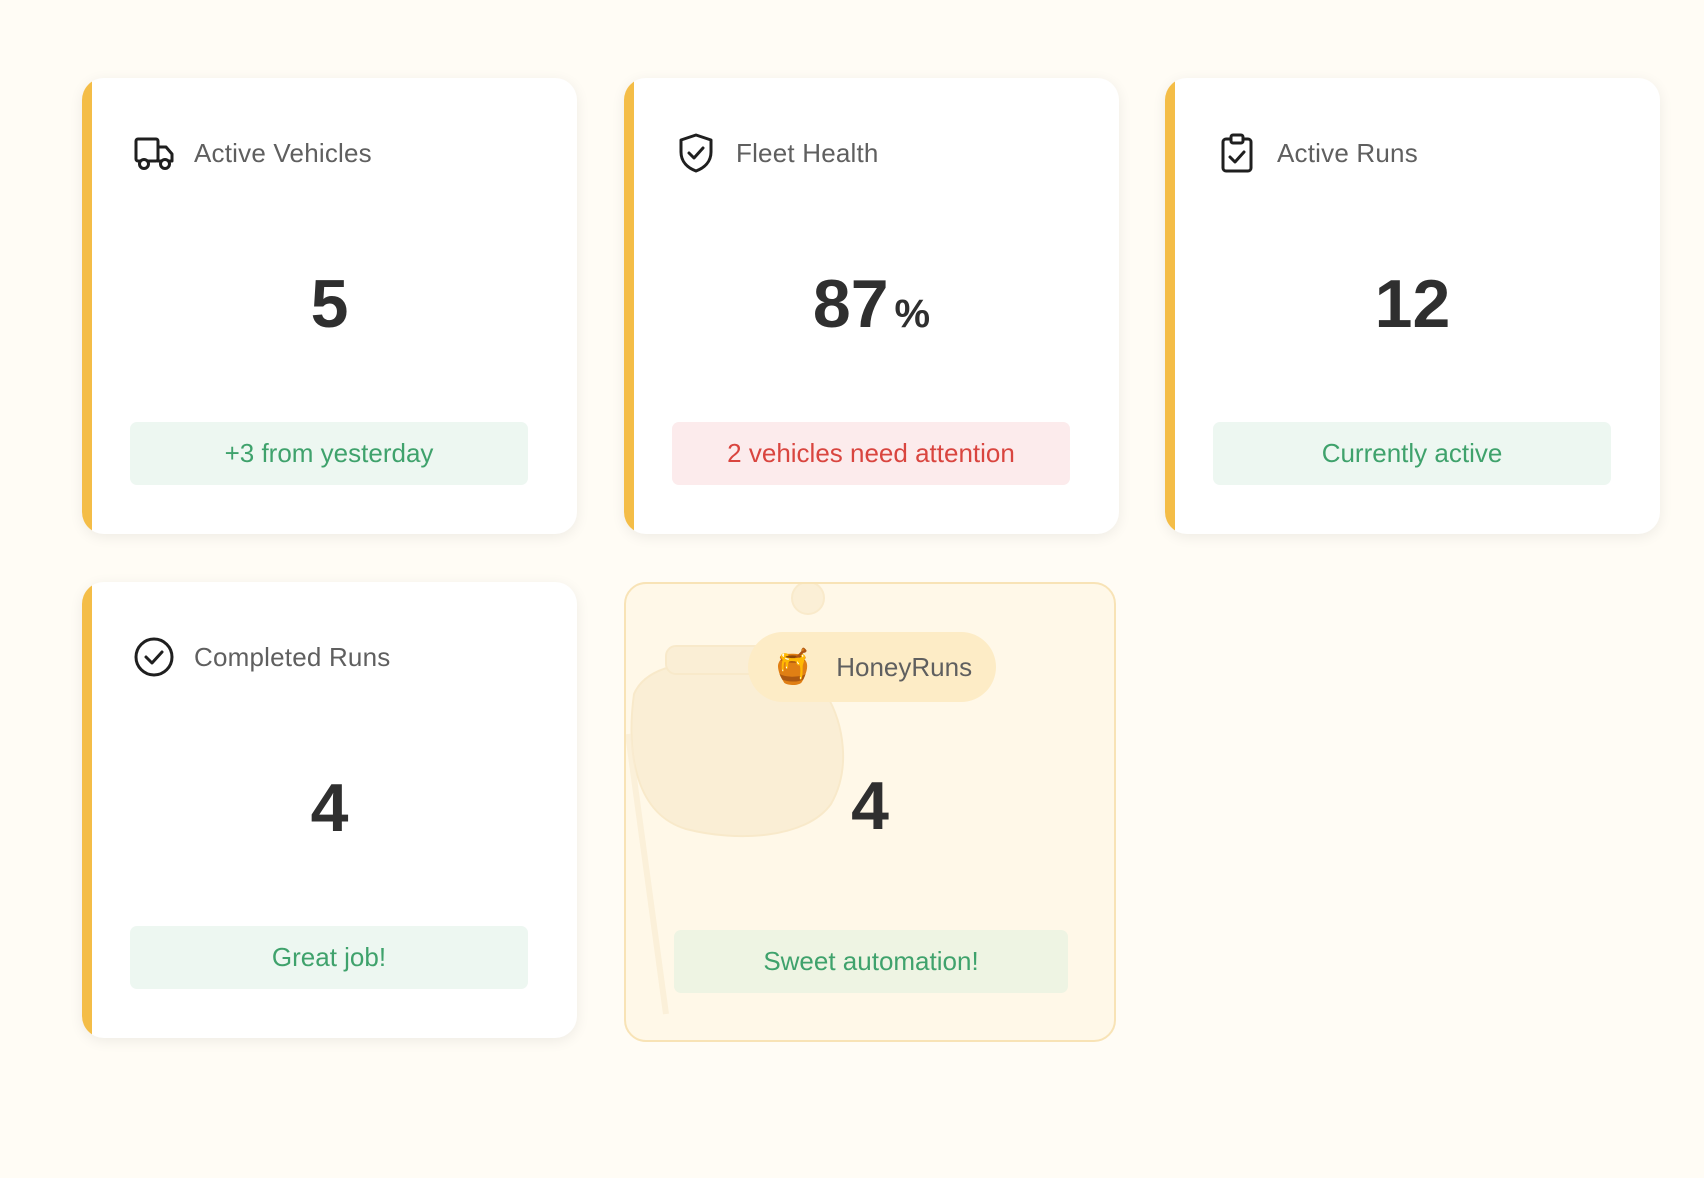  Describe the element at coordinates (871, 453) in the screenshot. I see `status-badge: 2 vehicles need attention` at that location.